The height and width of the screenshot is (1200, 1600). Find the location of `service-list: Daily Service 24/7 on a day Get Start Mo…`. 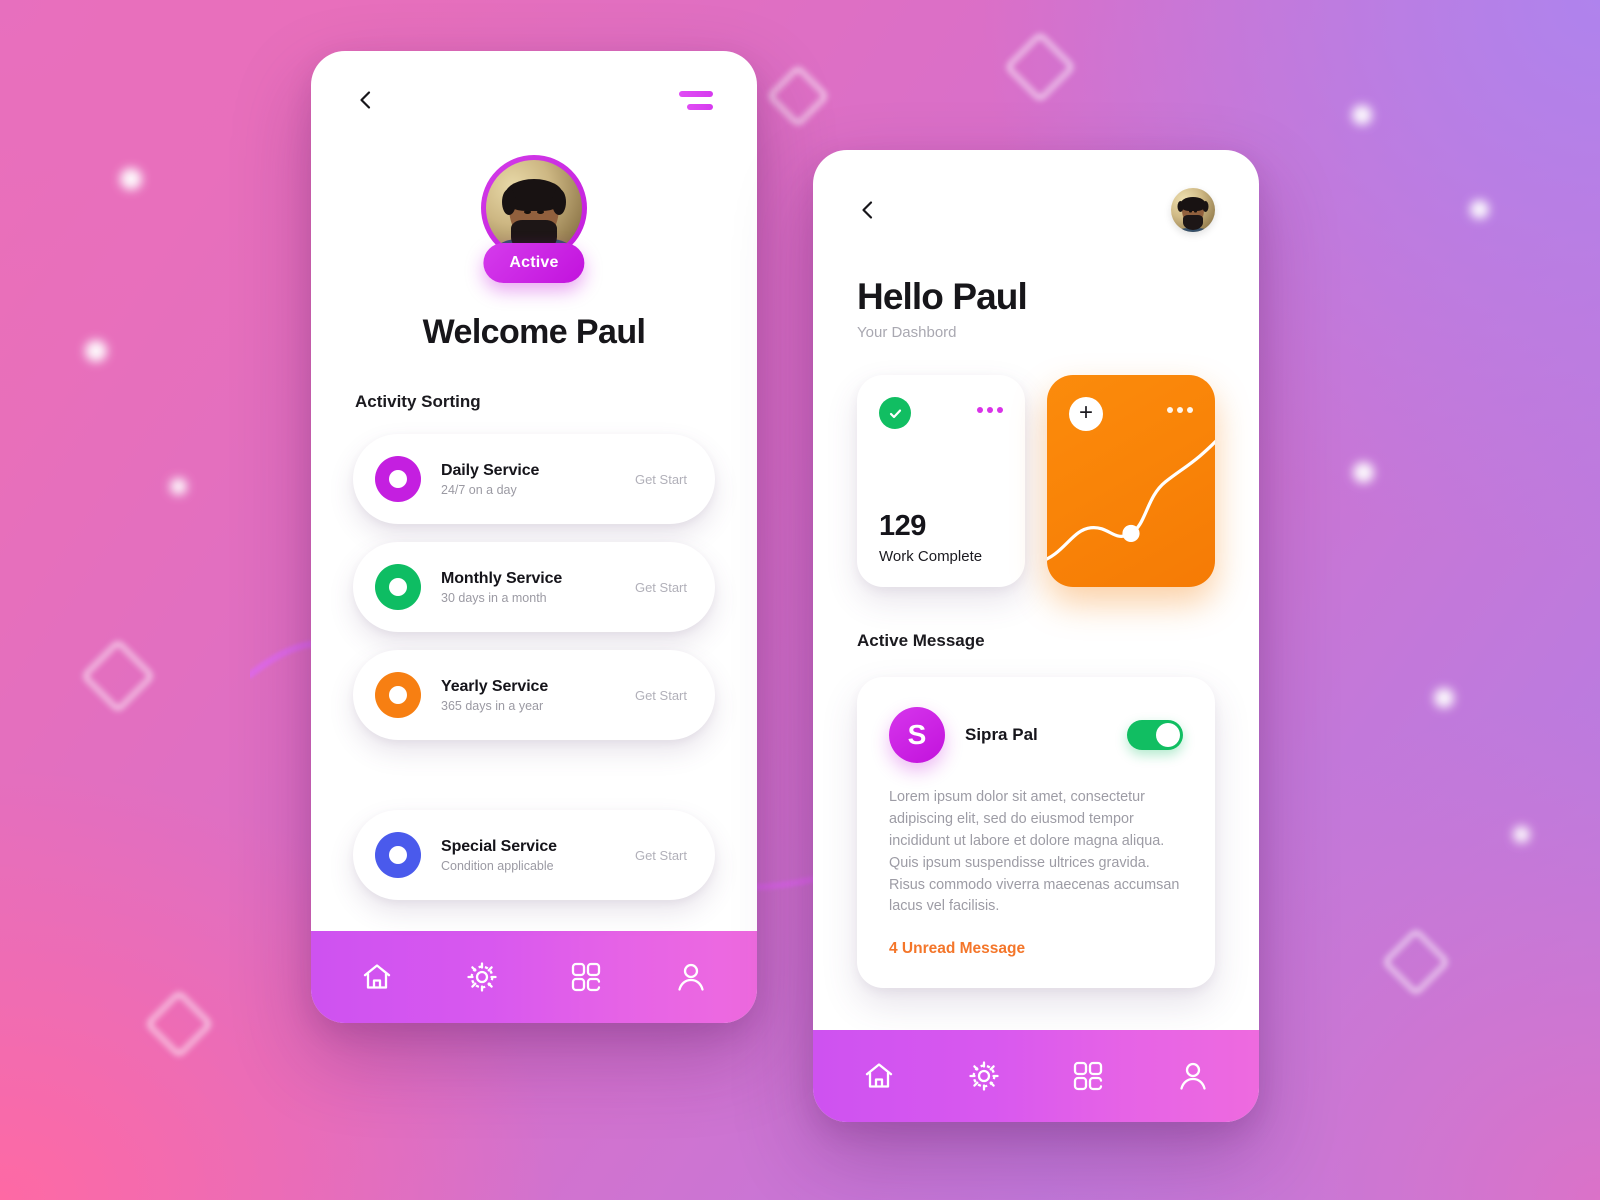

service-list: Daily Service 24/7 on a day Get Start Mo… is located at coordinates (534, 676).